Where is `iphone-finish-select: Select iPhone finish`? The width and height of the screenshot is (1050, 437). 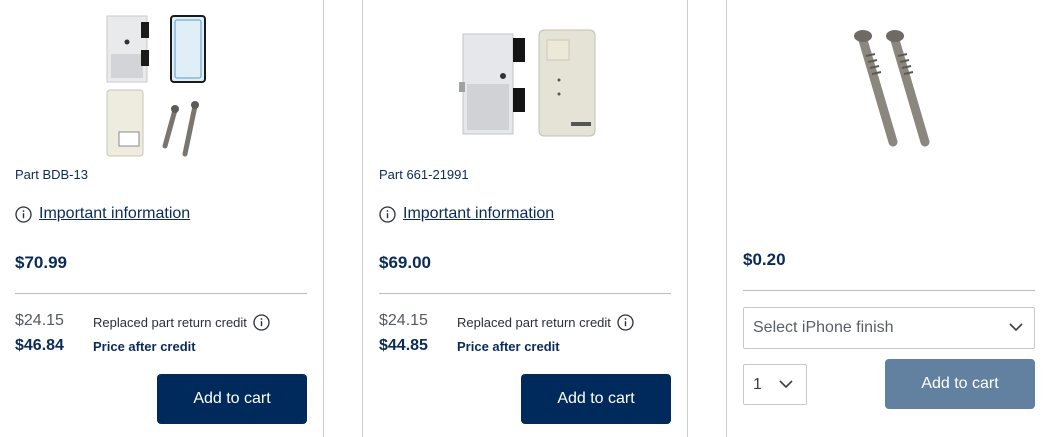 iphone-finish-select: Select iPhone finish is located at coordinates (889, 328).